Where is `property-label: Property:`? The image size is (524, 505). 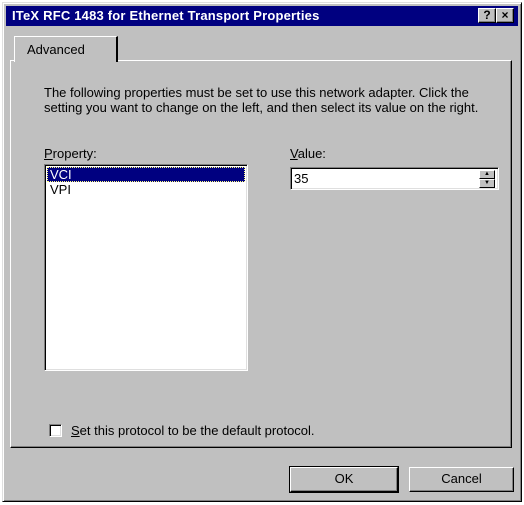
property-label: Property: is located at coordinates (70, 153).